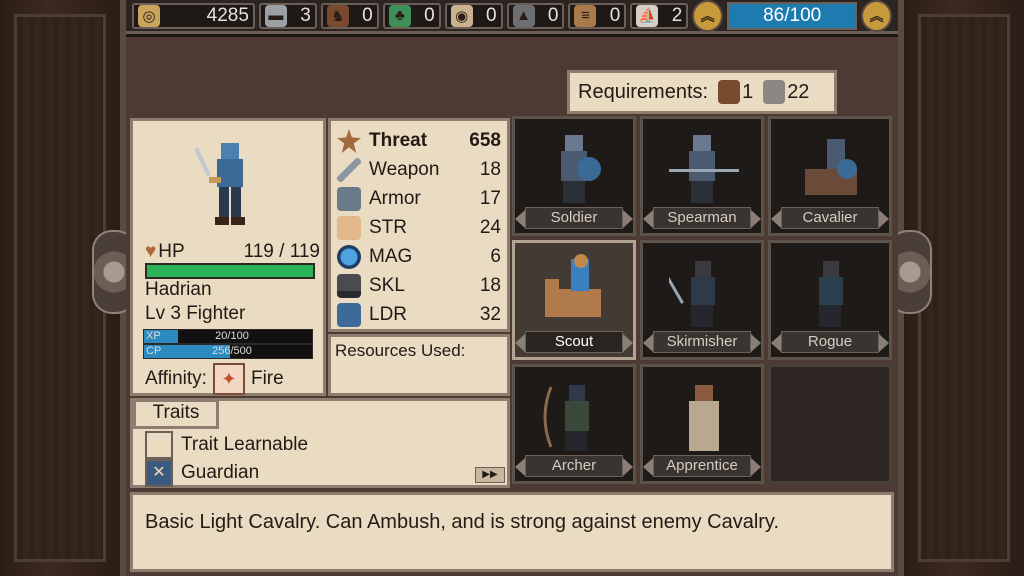 This screenshot has width=1024, height=576. Describe the element at coordinates (193, 15) in the screenshot. I see `resource-gold: ◎ 4285` at that location.